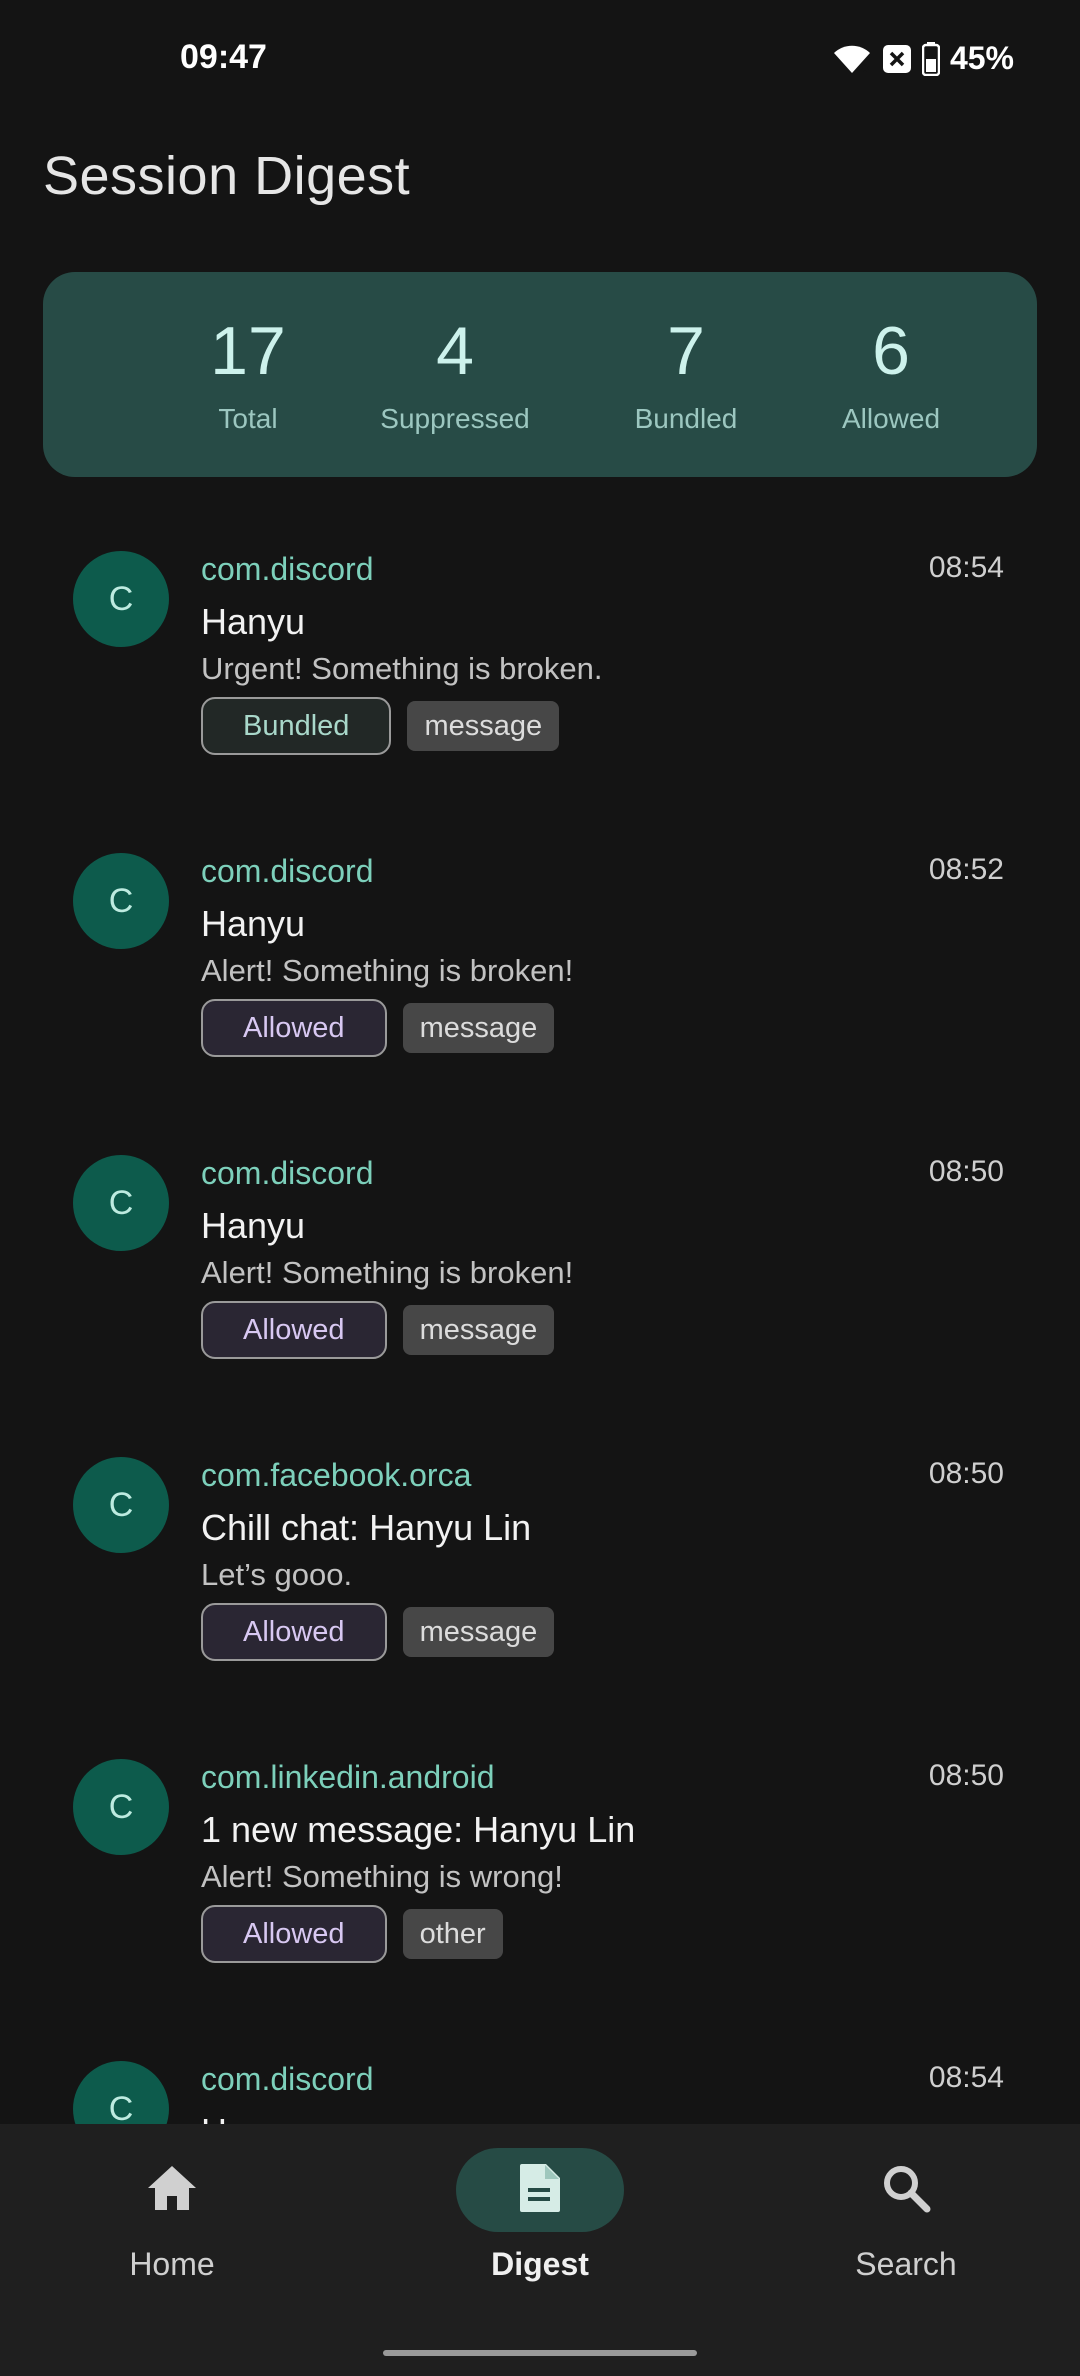  I want to click on stat-value: 17, so click(248, 351).